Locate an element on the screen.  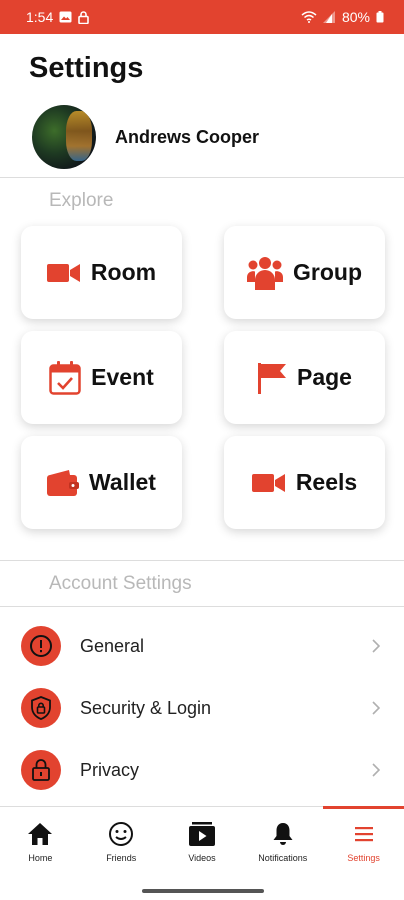
flag-icon is located at coordinates (272, 378).